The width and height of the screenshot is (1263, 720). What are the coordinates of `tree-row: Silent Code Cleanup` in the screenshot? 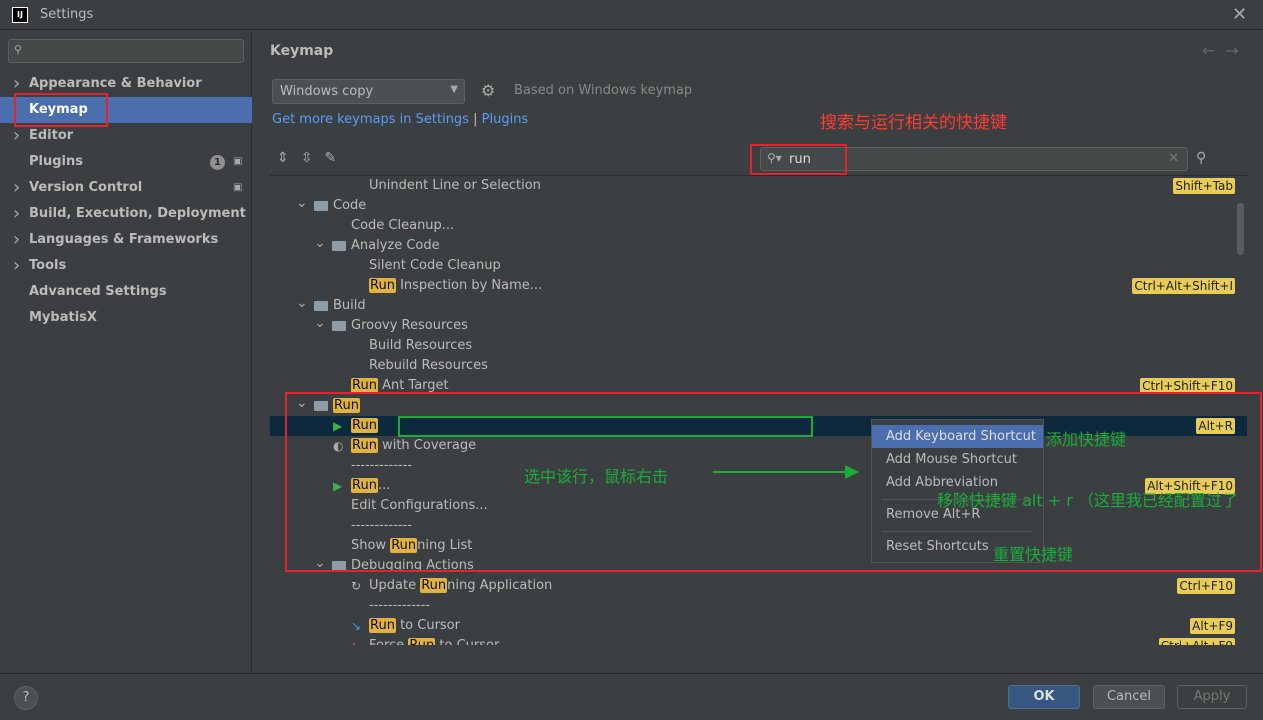 It's located at (758, 266).